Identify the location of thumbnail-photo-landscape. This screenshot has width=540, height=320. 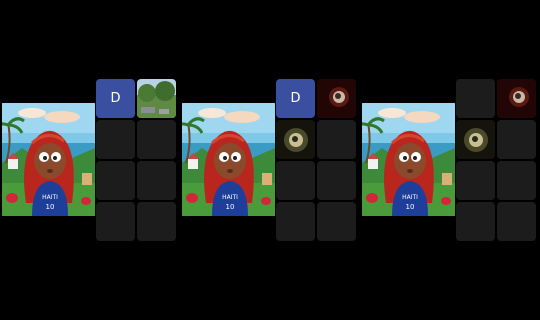
(156, 98).